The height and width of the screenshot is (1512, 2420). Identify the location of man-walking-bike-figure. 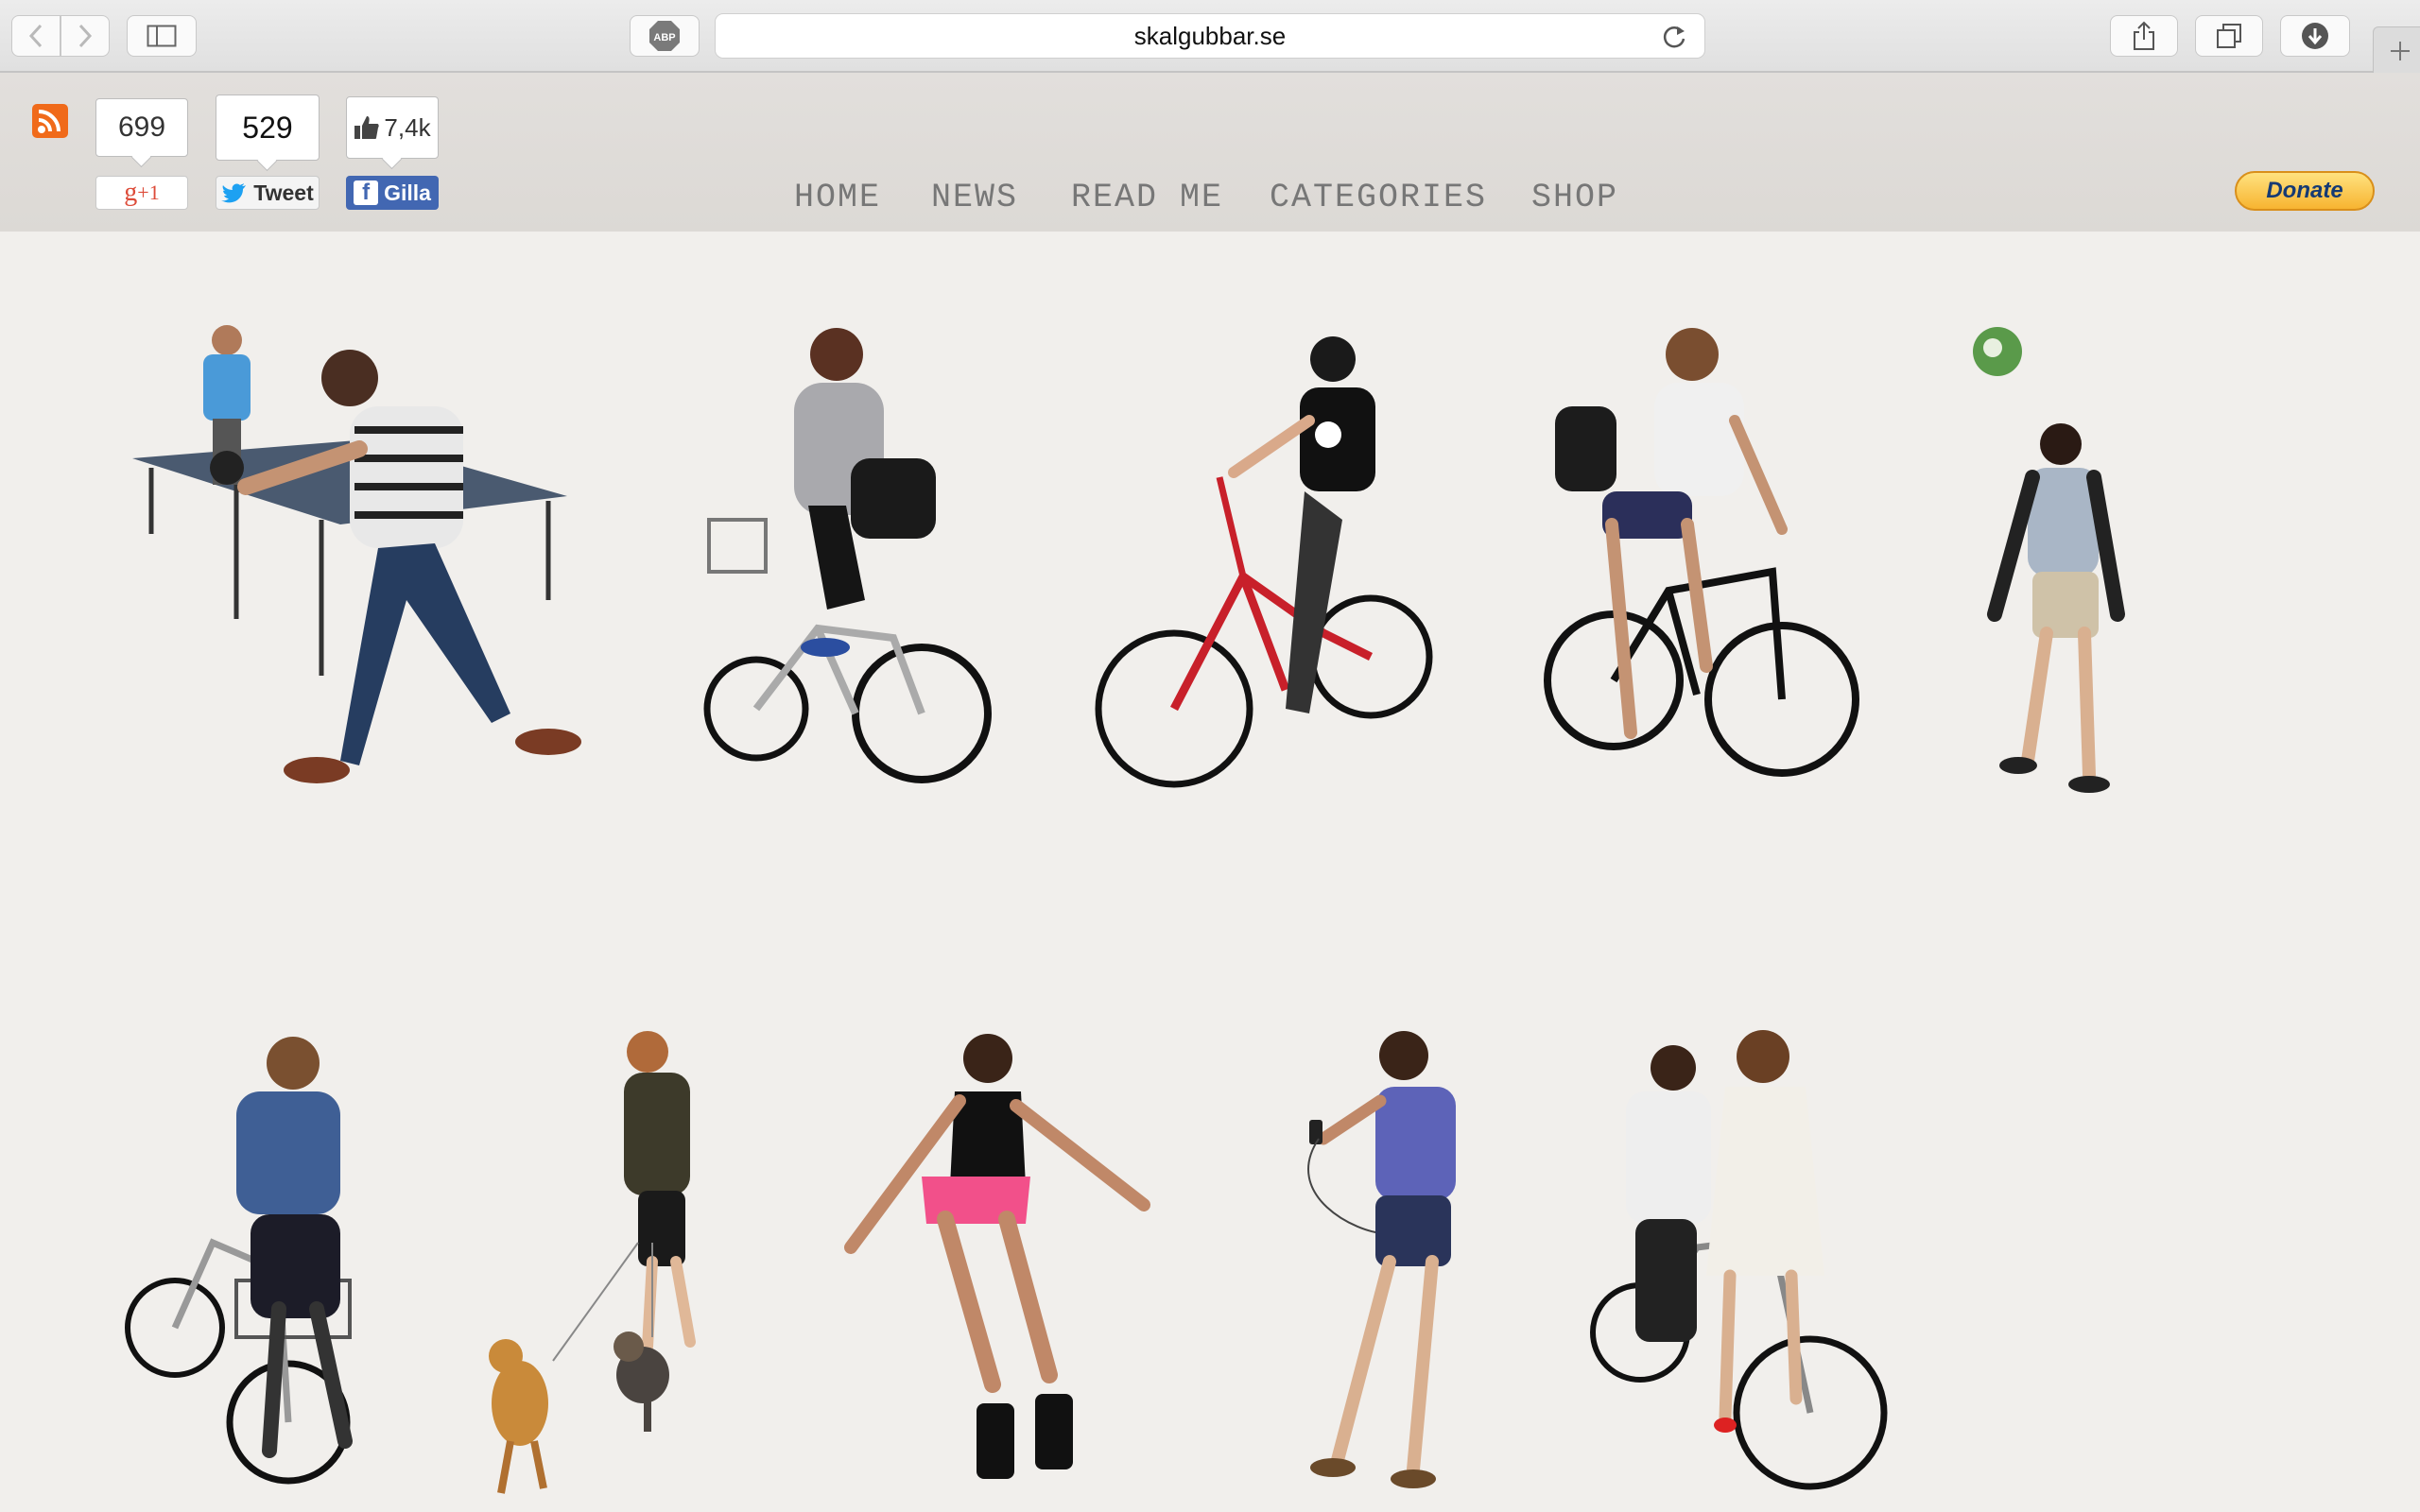
(239, 1261).